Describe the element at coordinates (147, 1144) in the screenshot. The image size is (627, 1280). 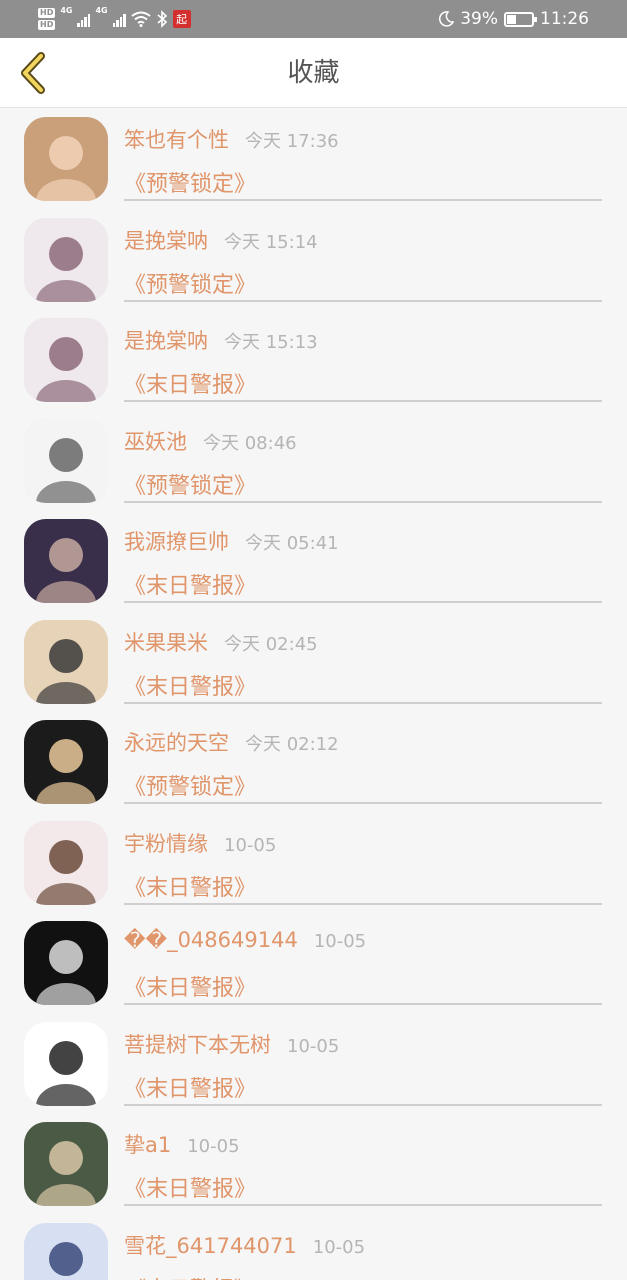
I see `user-name: 挚a1` at that location.